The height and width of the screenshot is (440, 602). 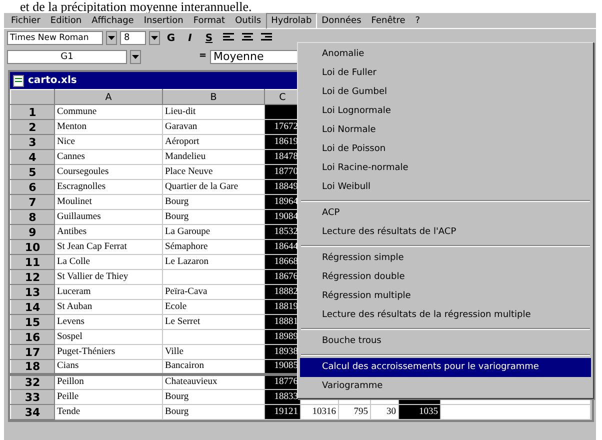 I want to click on menu-item: Edition, so click(x=66, y=20).